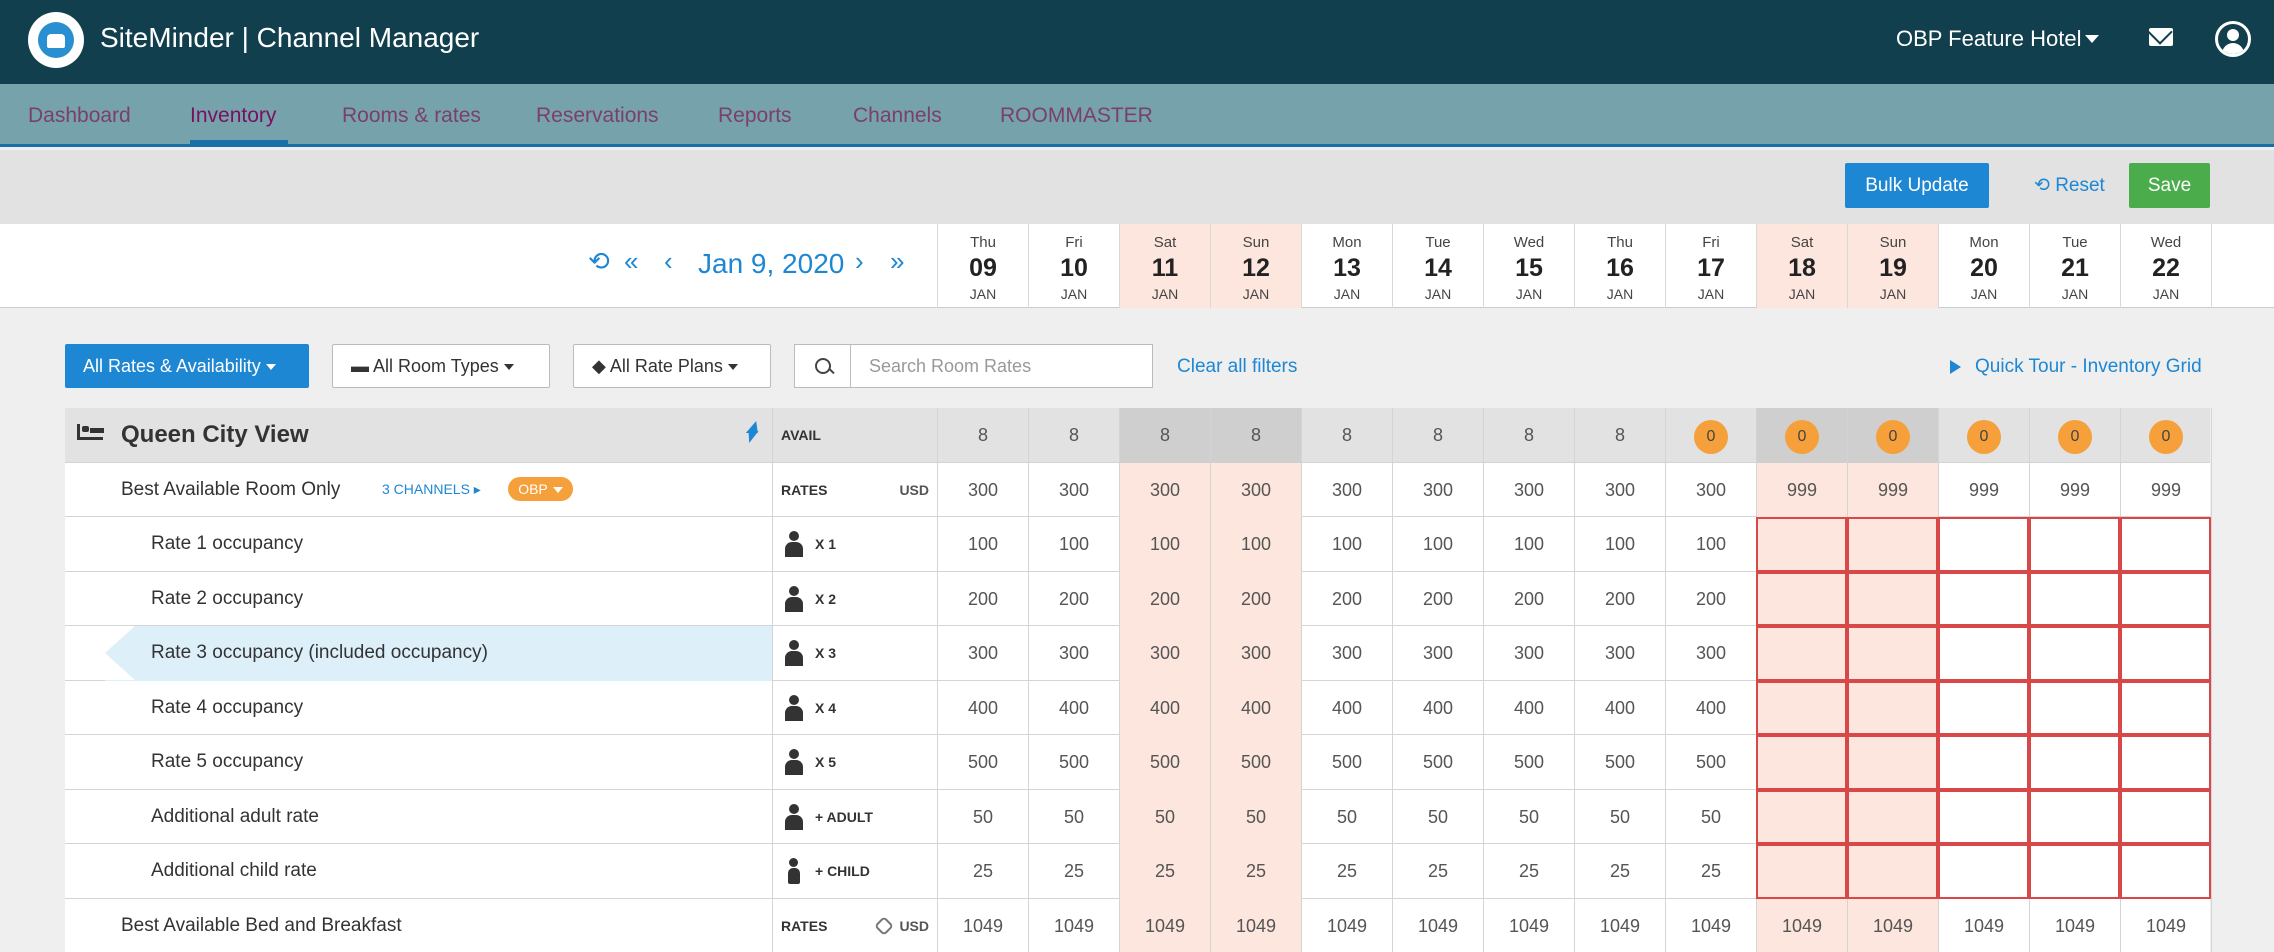  Describe the element at coordinates (79, 116) in the screenshot. I see `nav-dashboard: Dashboard` at that location.